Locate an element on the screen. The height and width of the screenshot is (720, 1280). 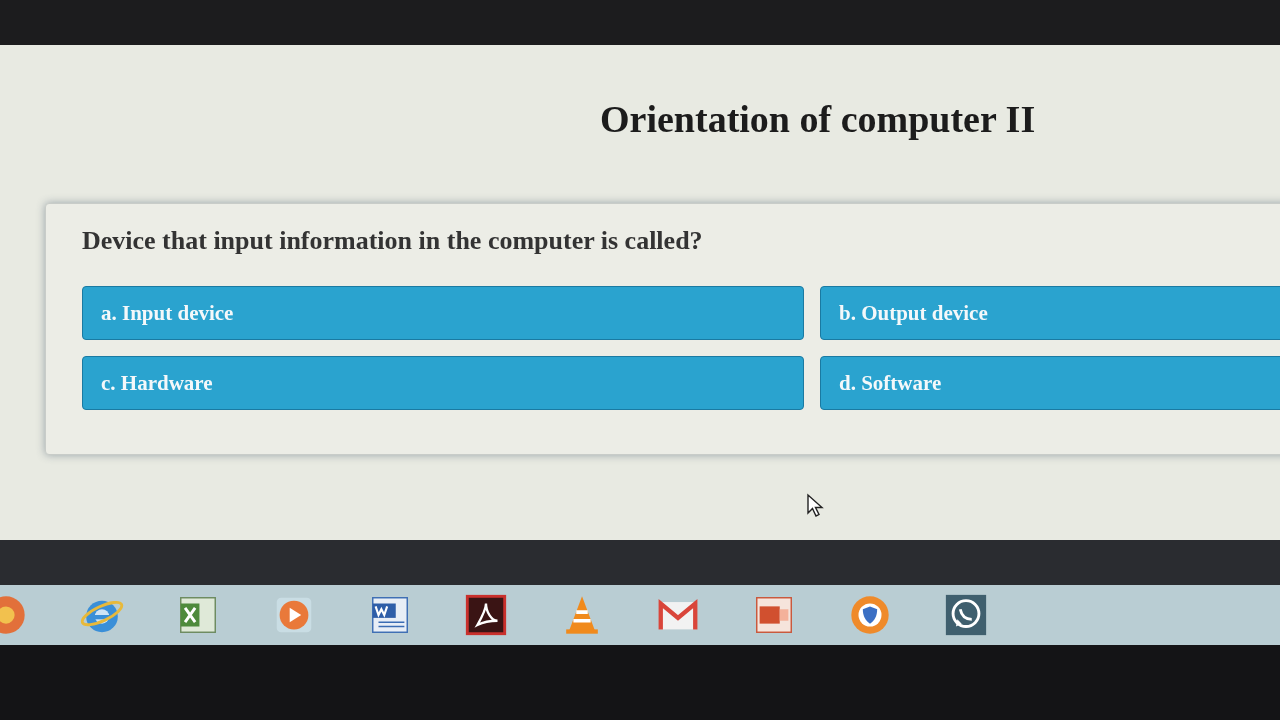
answer-option-button: b. Output device is located at coordinates (1050, 313).